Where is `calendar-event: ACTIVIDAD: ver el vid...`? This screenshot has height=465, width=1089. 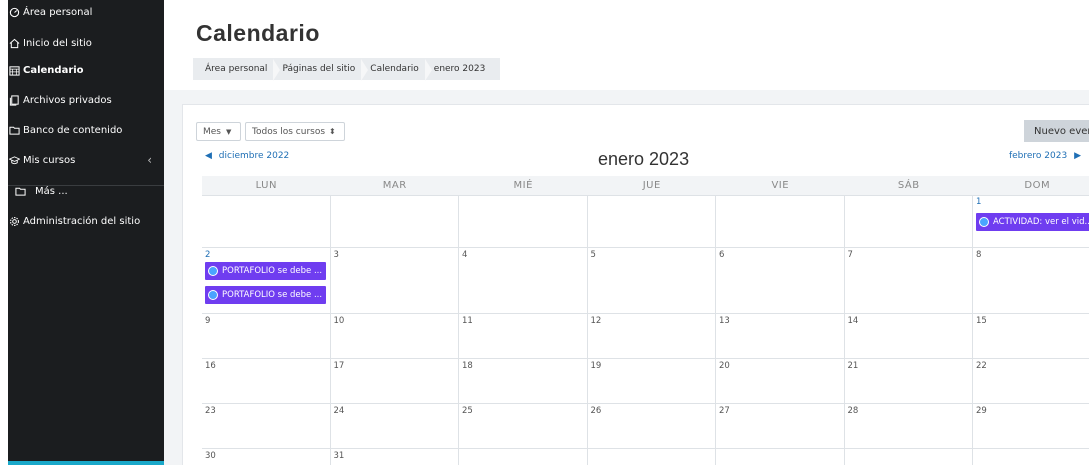 calendar-event: ACTIVIDAD: ver el vid... is located at coordinates (1032, 222).